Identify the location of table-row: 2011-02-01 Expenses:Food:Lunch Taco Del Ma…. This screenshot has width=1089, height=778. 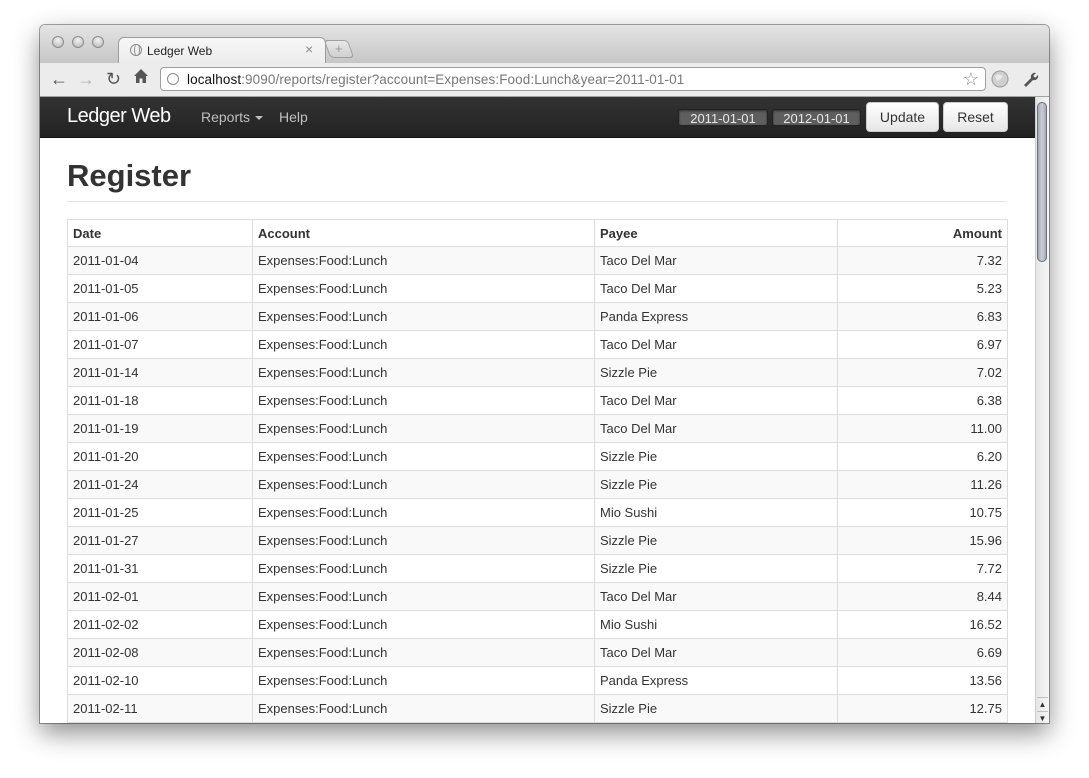
(537, 596).